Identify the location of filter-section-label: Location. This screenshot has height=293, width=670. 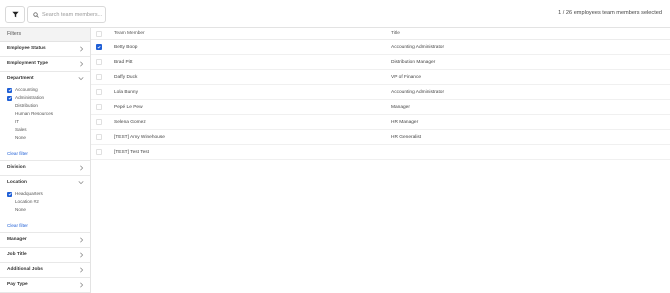
(17, 182).